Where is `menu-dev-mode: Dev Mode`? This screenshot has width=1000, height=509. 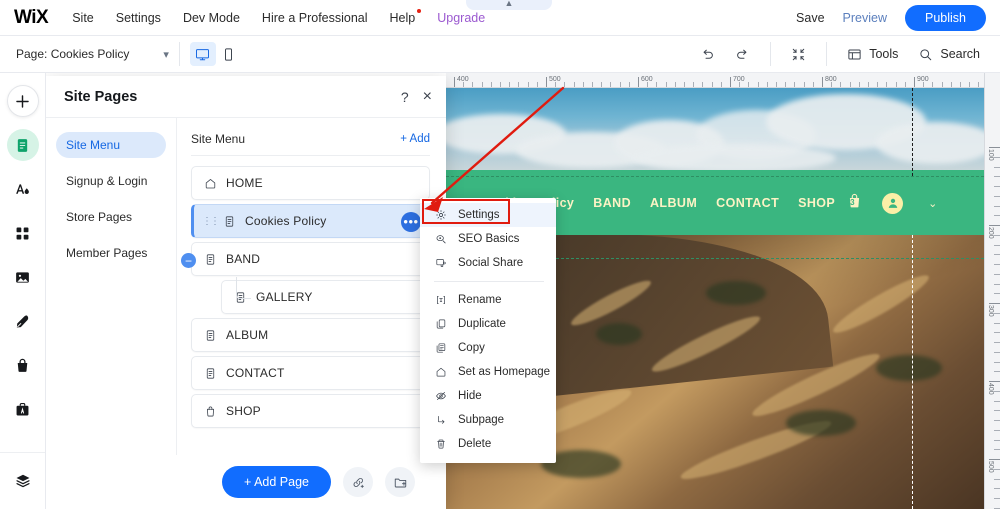 menu-dev-mode: Dev Mode is located at coordinates (211, 18).